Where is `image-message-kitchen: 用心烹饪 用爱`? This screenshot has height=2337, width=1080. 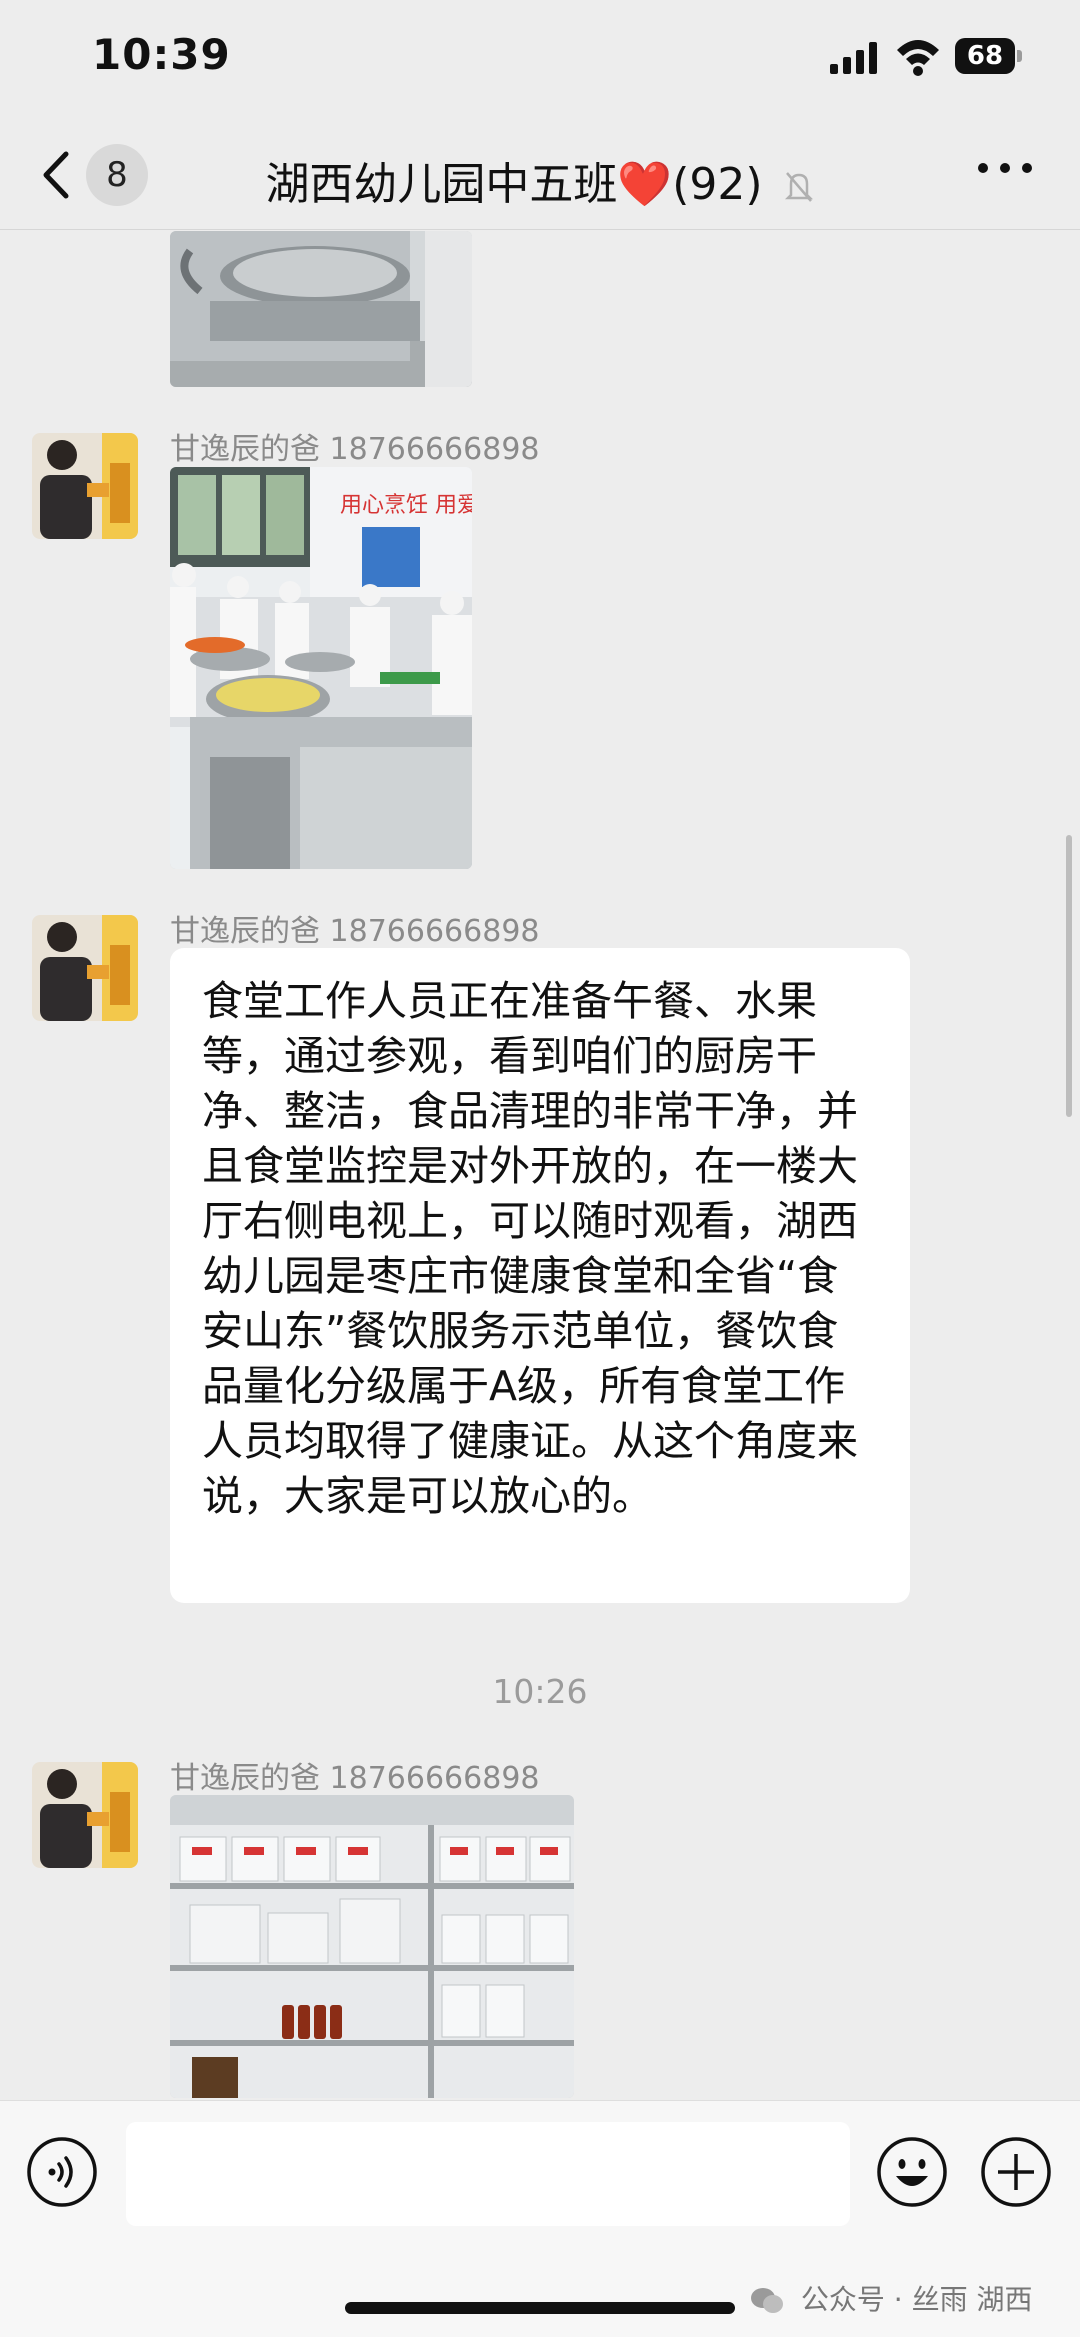
image-message-kitchen: 用心烹饪 用爱 is located at coordinates (321, 668).